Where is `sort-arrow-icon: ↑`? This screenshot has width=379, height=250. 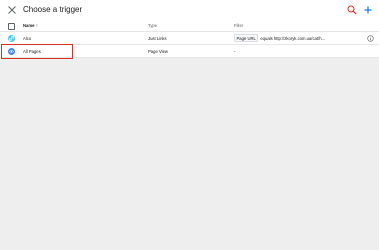 sort-arrow-icon: ↑ is located at coordinates (36, 25).